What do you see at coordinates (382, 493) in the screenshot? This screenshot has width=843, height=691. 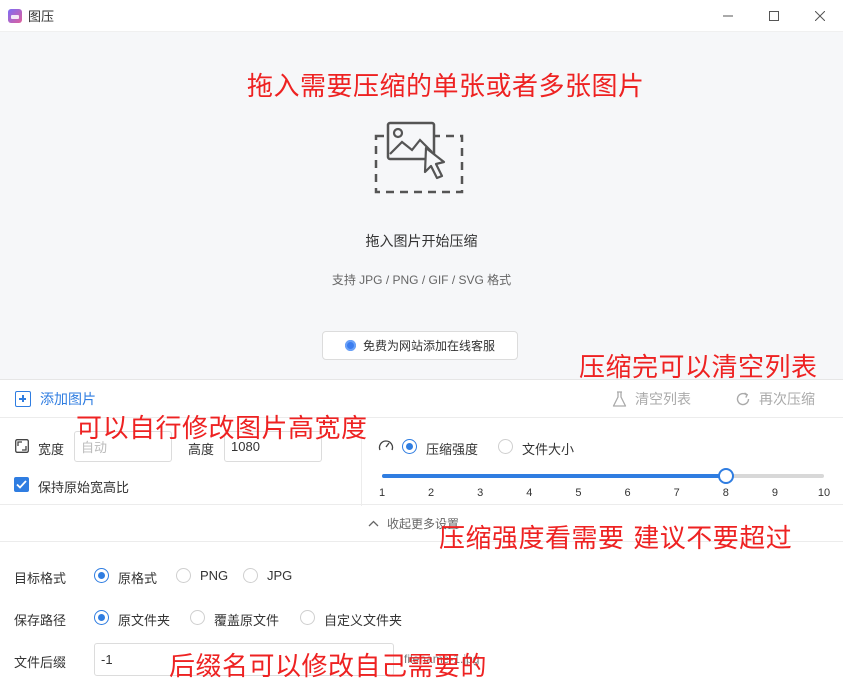 I see `slider-tick-label: 1` at bounding box center [382, 493].